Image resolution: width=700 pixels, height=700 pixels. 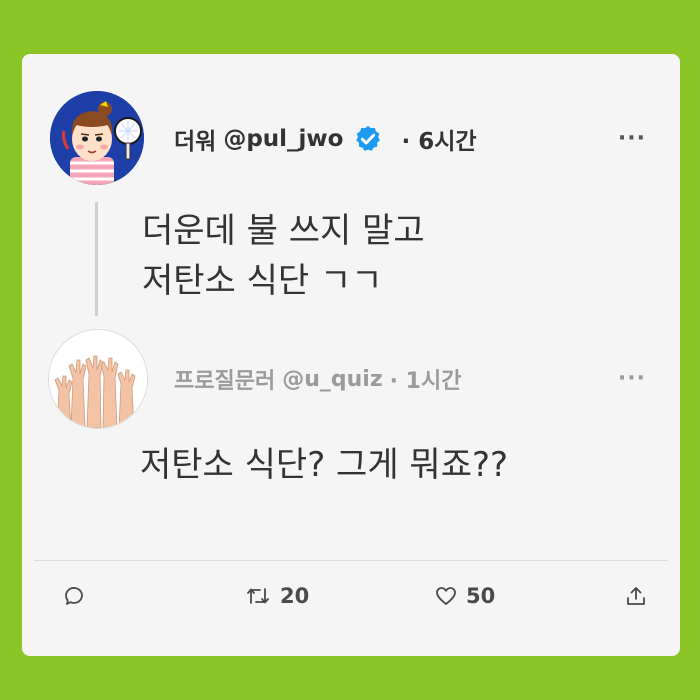 What do you see at coordinates (438, 139) in the screenshot?
I see `tweet-timestamp: · 6시간` at bounding box center [438, 139].